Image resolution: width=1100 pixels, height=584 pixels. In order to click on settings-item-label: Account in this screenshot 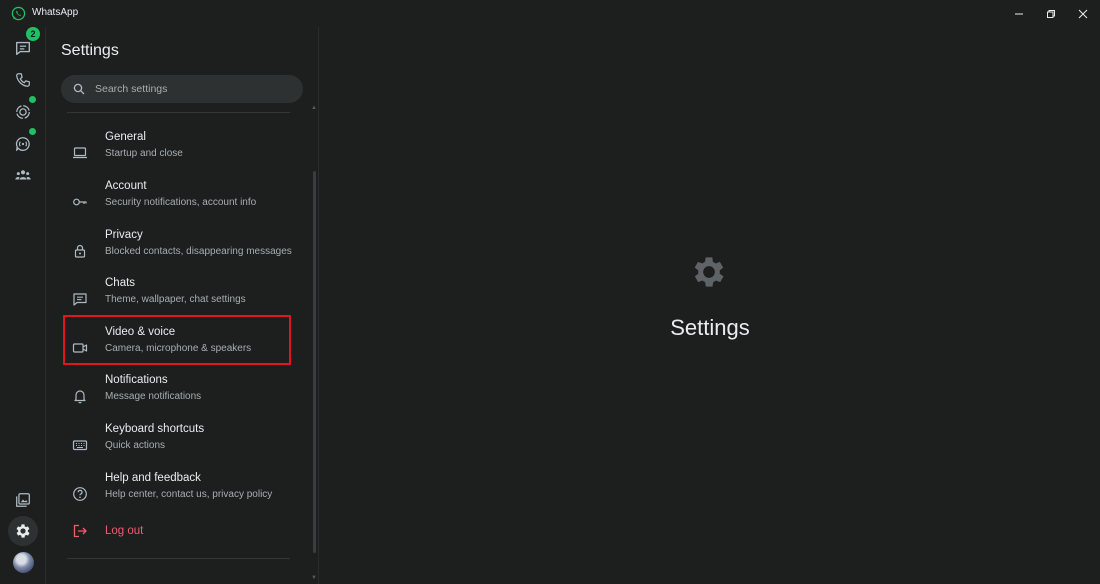, I will do `click(126, 186)`.